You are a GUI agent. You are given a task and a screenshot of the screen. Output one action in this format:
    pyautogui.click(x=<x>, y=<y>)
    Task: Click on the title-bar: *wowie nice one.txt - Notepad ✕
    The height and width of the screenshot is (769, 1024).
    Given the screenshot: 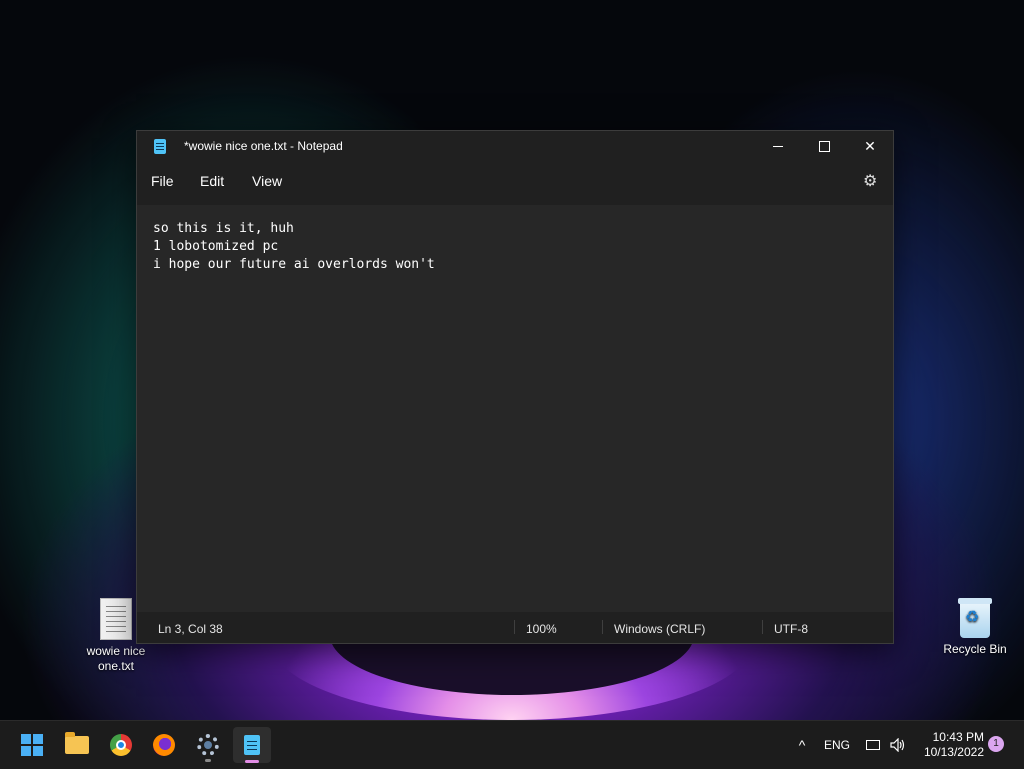 What is the action you would take?
    pyautogui.click(x=515, y=146)
    